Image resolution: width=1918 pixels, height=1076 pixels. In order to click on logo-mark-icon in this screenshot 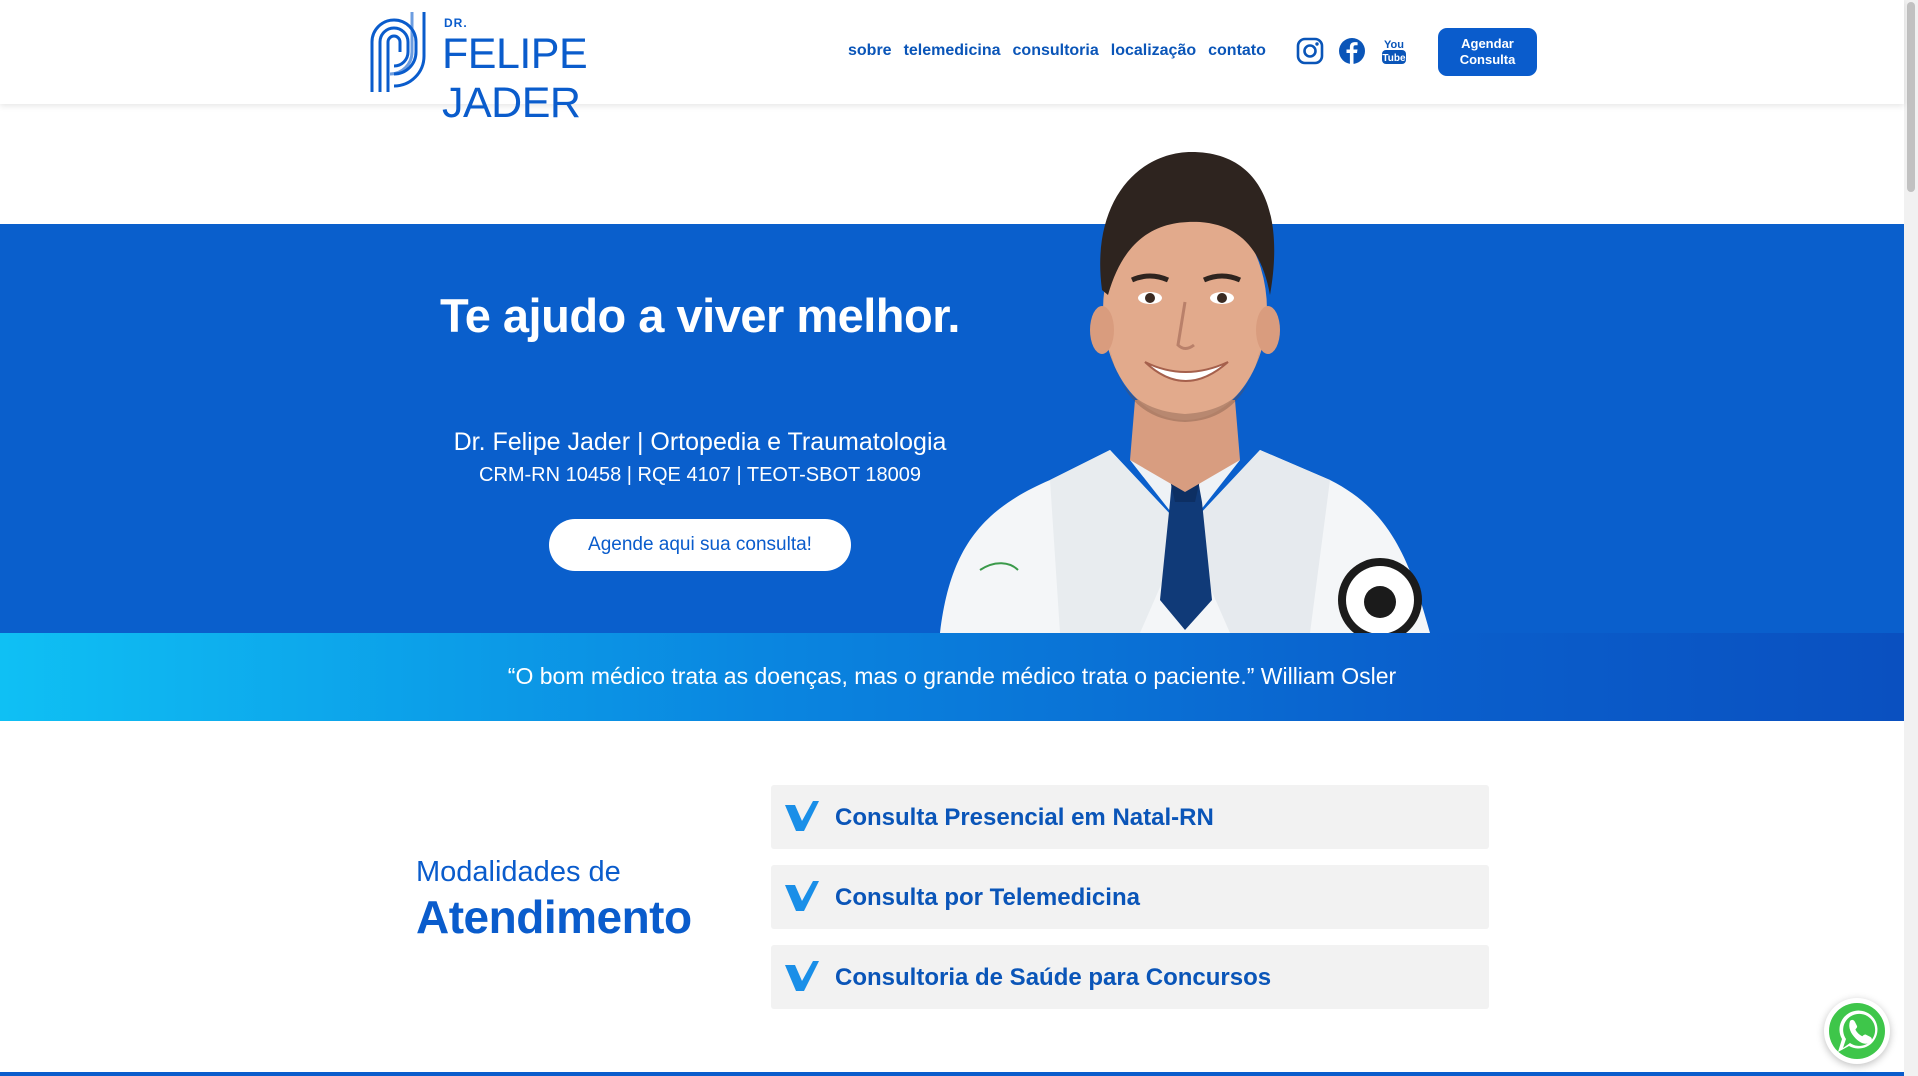, I will do `click(398, 52)`.